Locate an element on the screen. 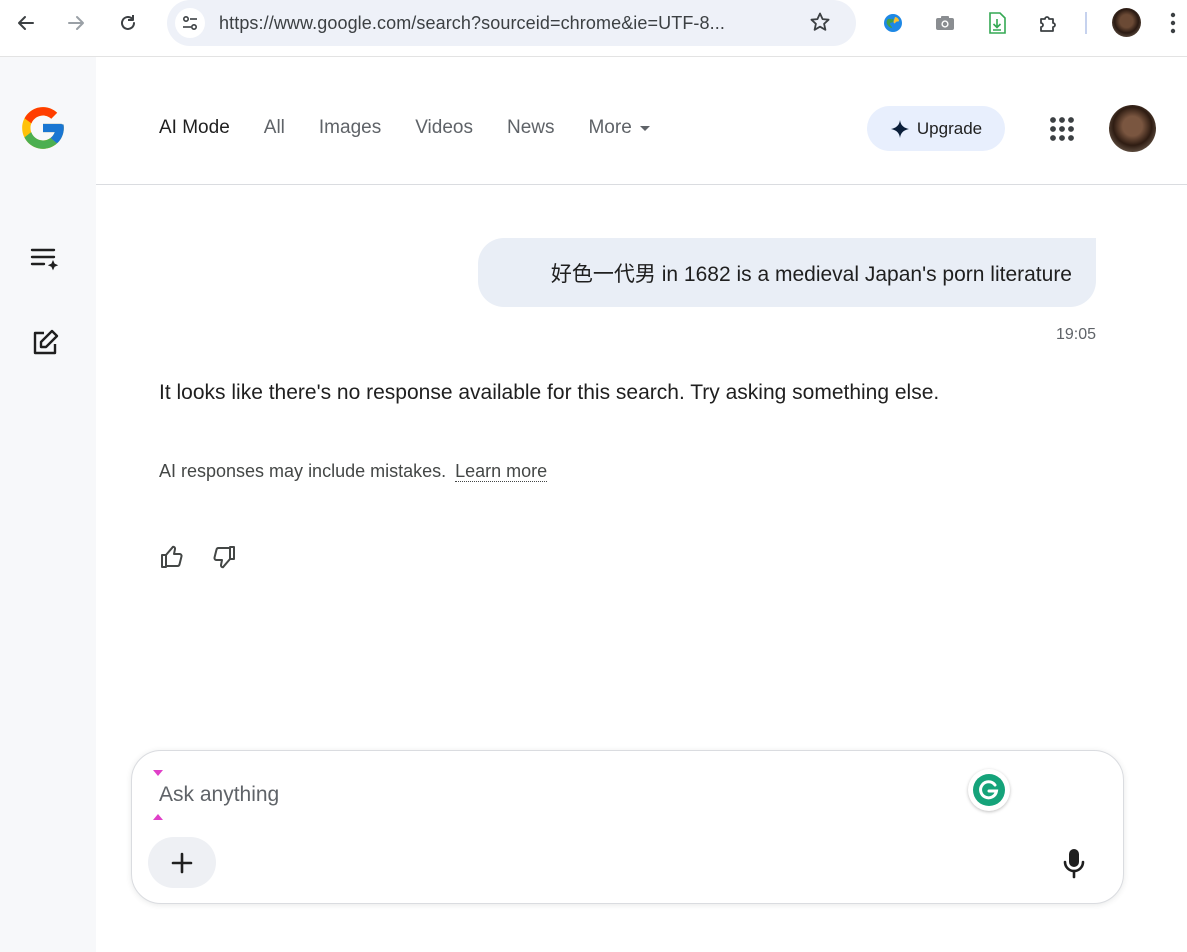 Image resolution: width=1187 pixels, height=952 pixels. left-rail is located at coordinates (48, 504).